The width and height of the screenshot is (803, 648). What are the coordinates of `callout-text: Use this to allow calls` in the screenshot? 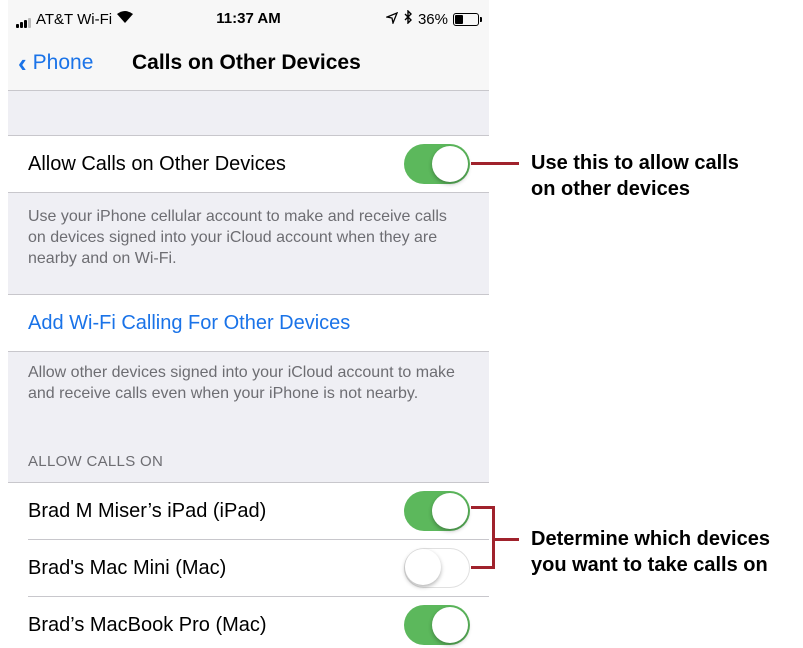 It's located at (635, 163).